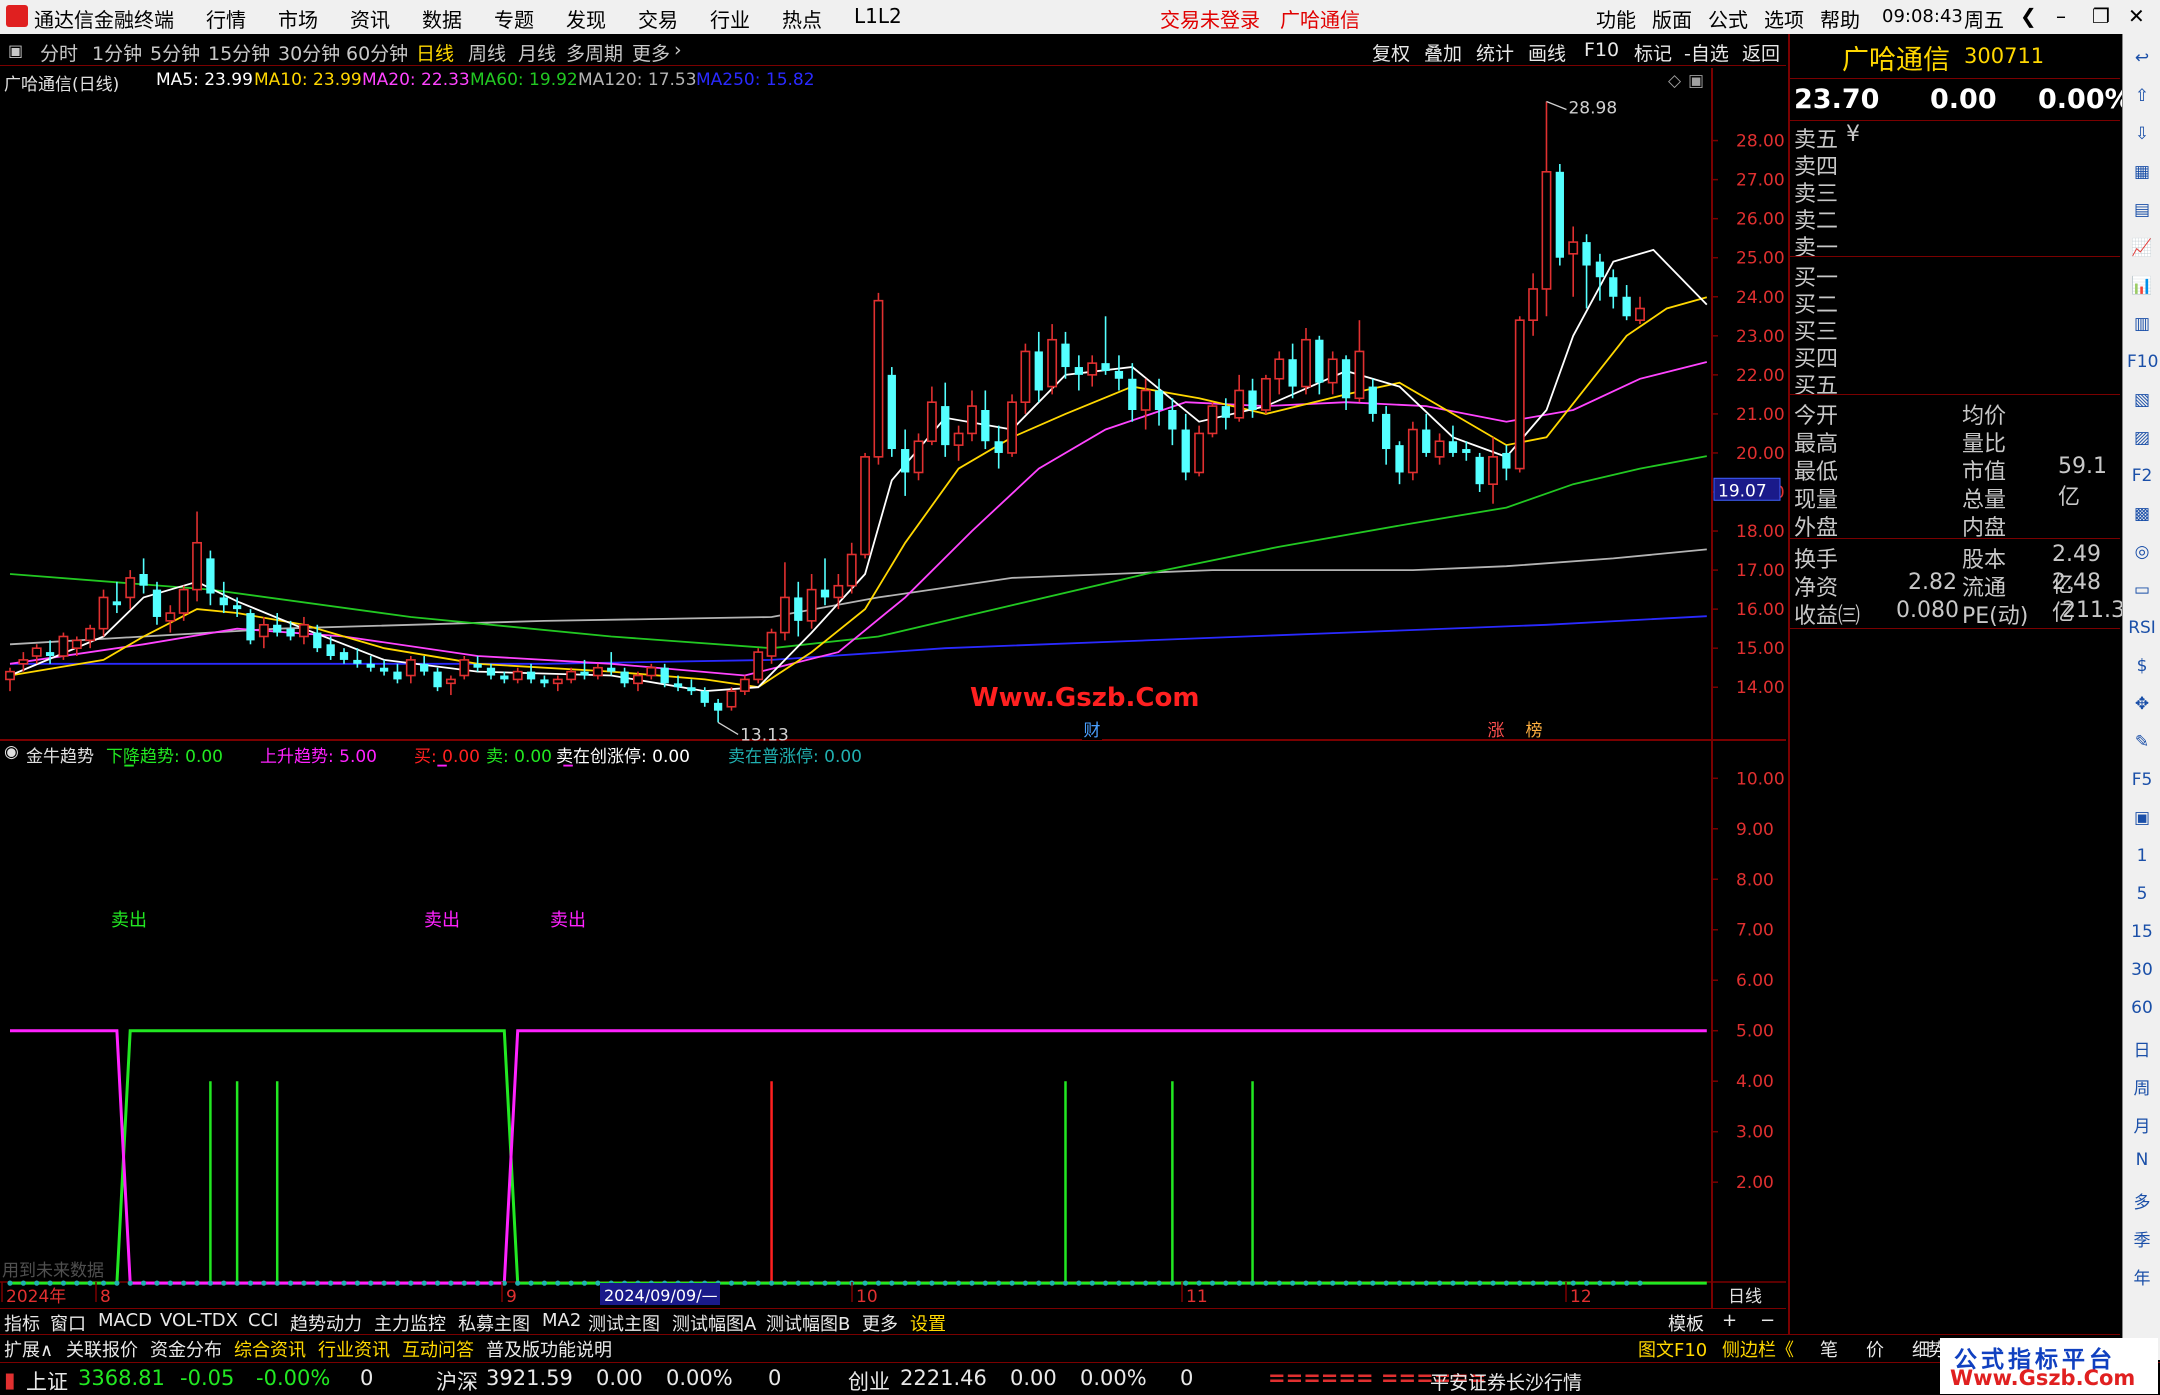 This screenshot has width=2160, height=1395. What do you see at coordinates (869, 1380) in the screenshot?
I see `index-cy-name: 创业` at bounding box center [869, 1380].